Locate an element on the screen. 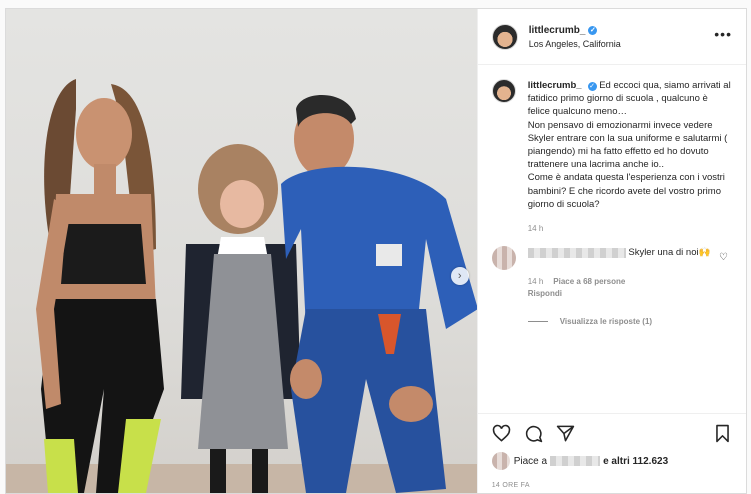 The image size is (751, 494). author-username-row: littlecrumb_ ✓ is located at coordinates (575, 30).